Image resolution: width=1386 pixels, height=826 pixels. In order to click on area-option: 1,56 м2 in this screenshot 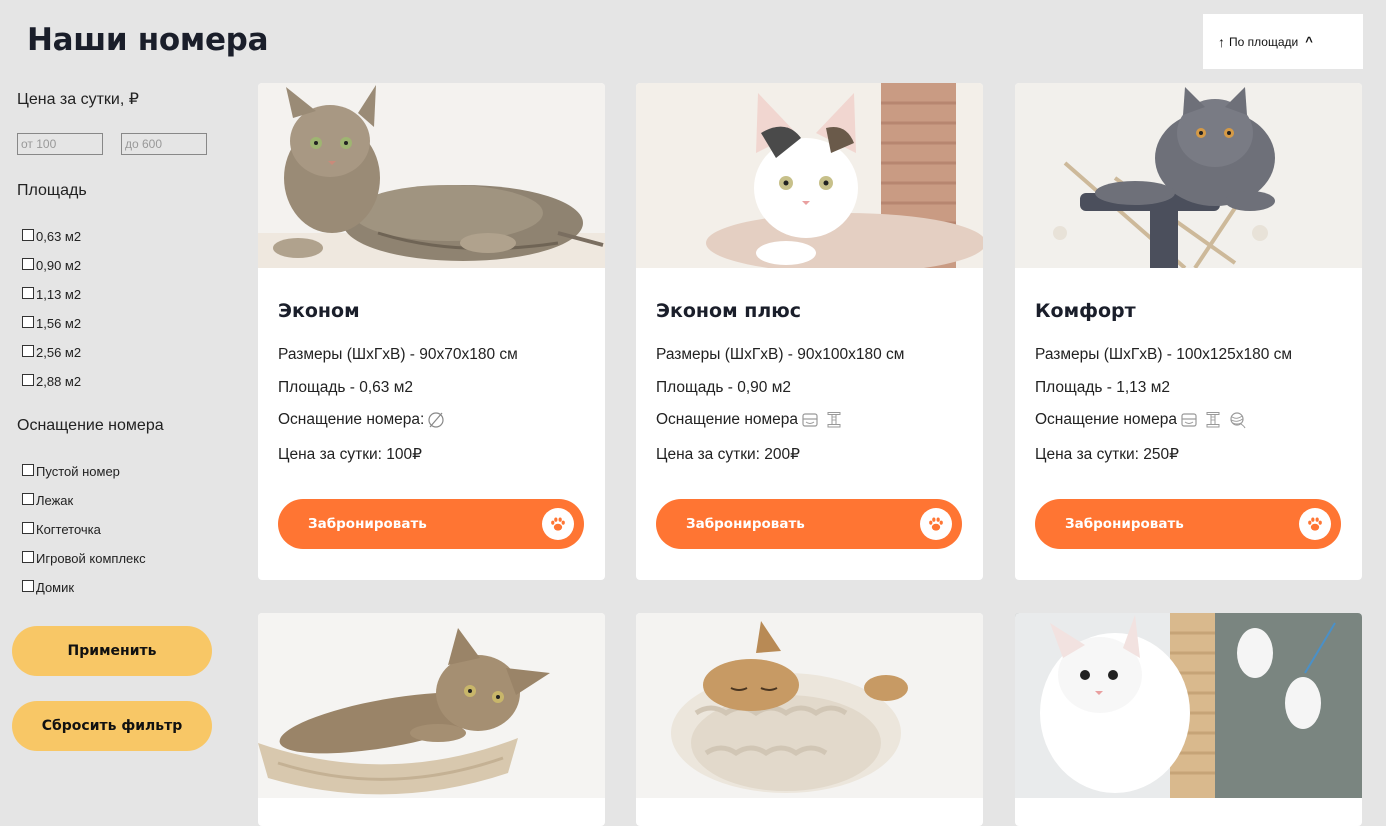, I will do `click(51, 323)`.